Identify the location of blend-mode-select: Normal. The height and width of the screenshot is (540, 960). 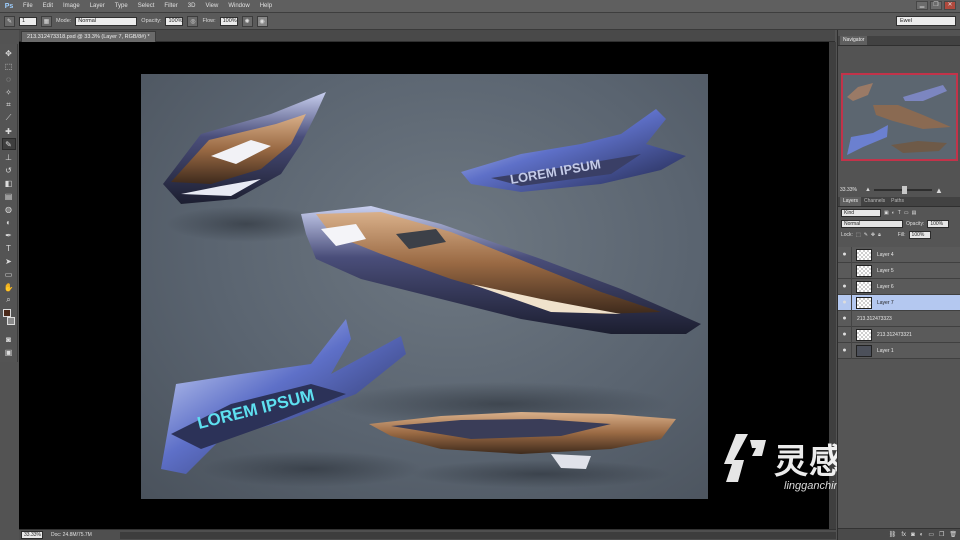
(872, 223).